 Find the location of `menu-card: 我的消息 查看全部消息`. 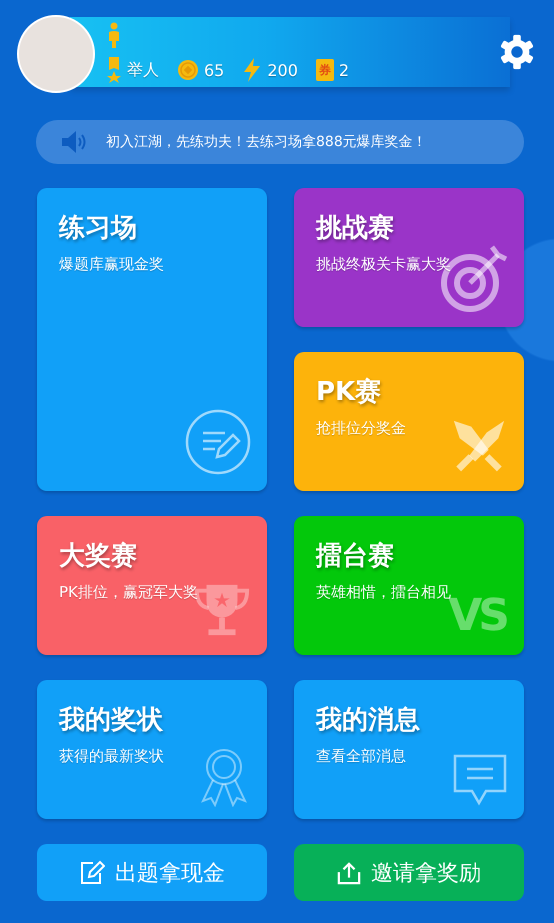

menu-card: 我的消息 查看全部消息 is located at coordinates (409, 749).